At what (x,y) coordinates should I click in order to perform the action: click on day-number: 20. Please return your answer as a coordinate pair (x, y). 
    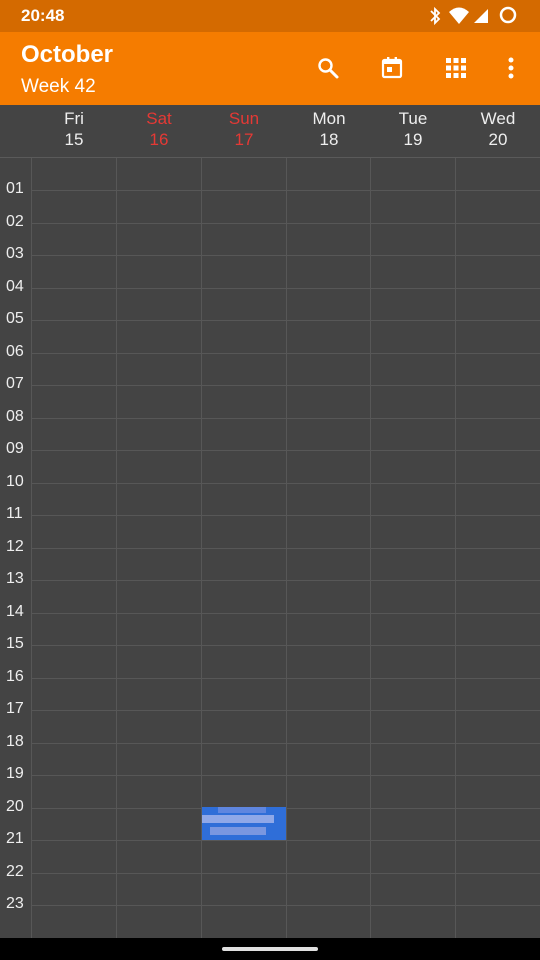
    Looking at the image, I should click on (498, 139).